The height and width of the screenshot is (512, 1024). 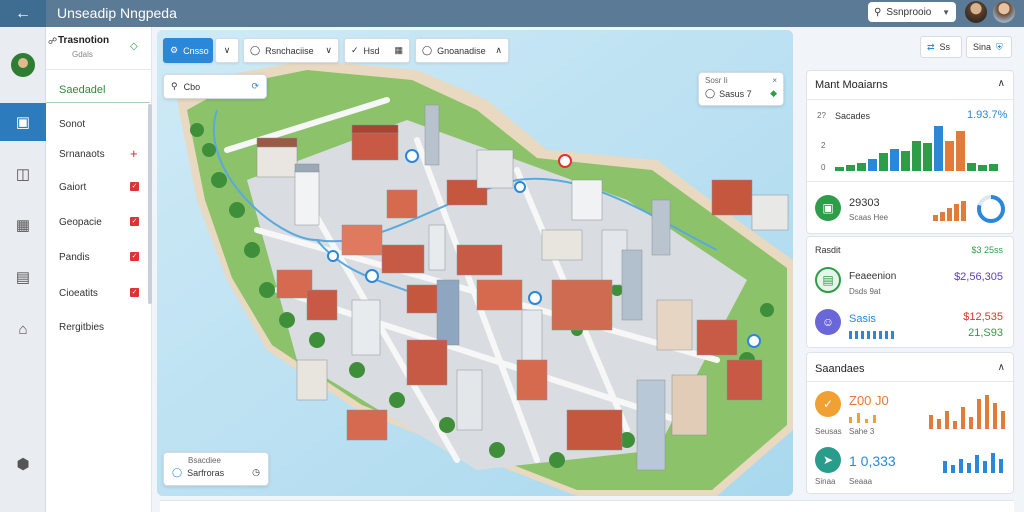 What do you see at coordinates (174, 50) in the screenshot?
I see `filter-icon: ⚙` at bounding box center [174, 50].